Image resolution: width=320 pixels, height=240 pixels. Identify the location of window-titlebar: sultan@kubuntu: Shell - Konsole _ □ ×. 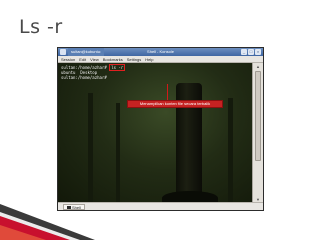
(160, 52).